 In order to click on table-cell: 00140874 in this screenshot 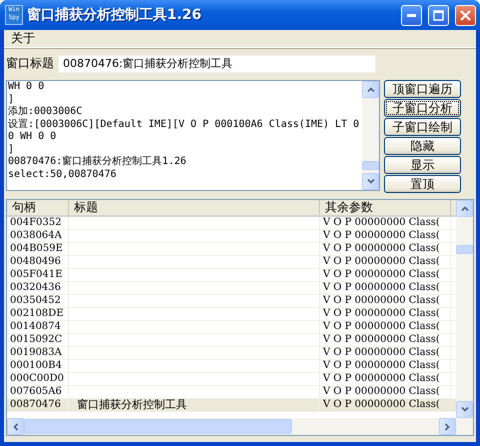, I will do `click(38, 327)`.